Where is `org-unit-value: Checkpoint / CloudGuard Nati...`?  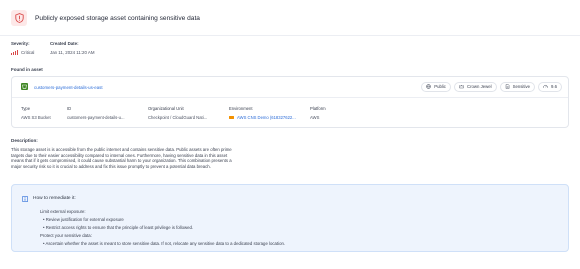
org-unit-value: Checkpoint / CloudGuard Nati... is located at coordinates (178, 117).